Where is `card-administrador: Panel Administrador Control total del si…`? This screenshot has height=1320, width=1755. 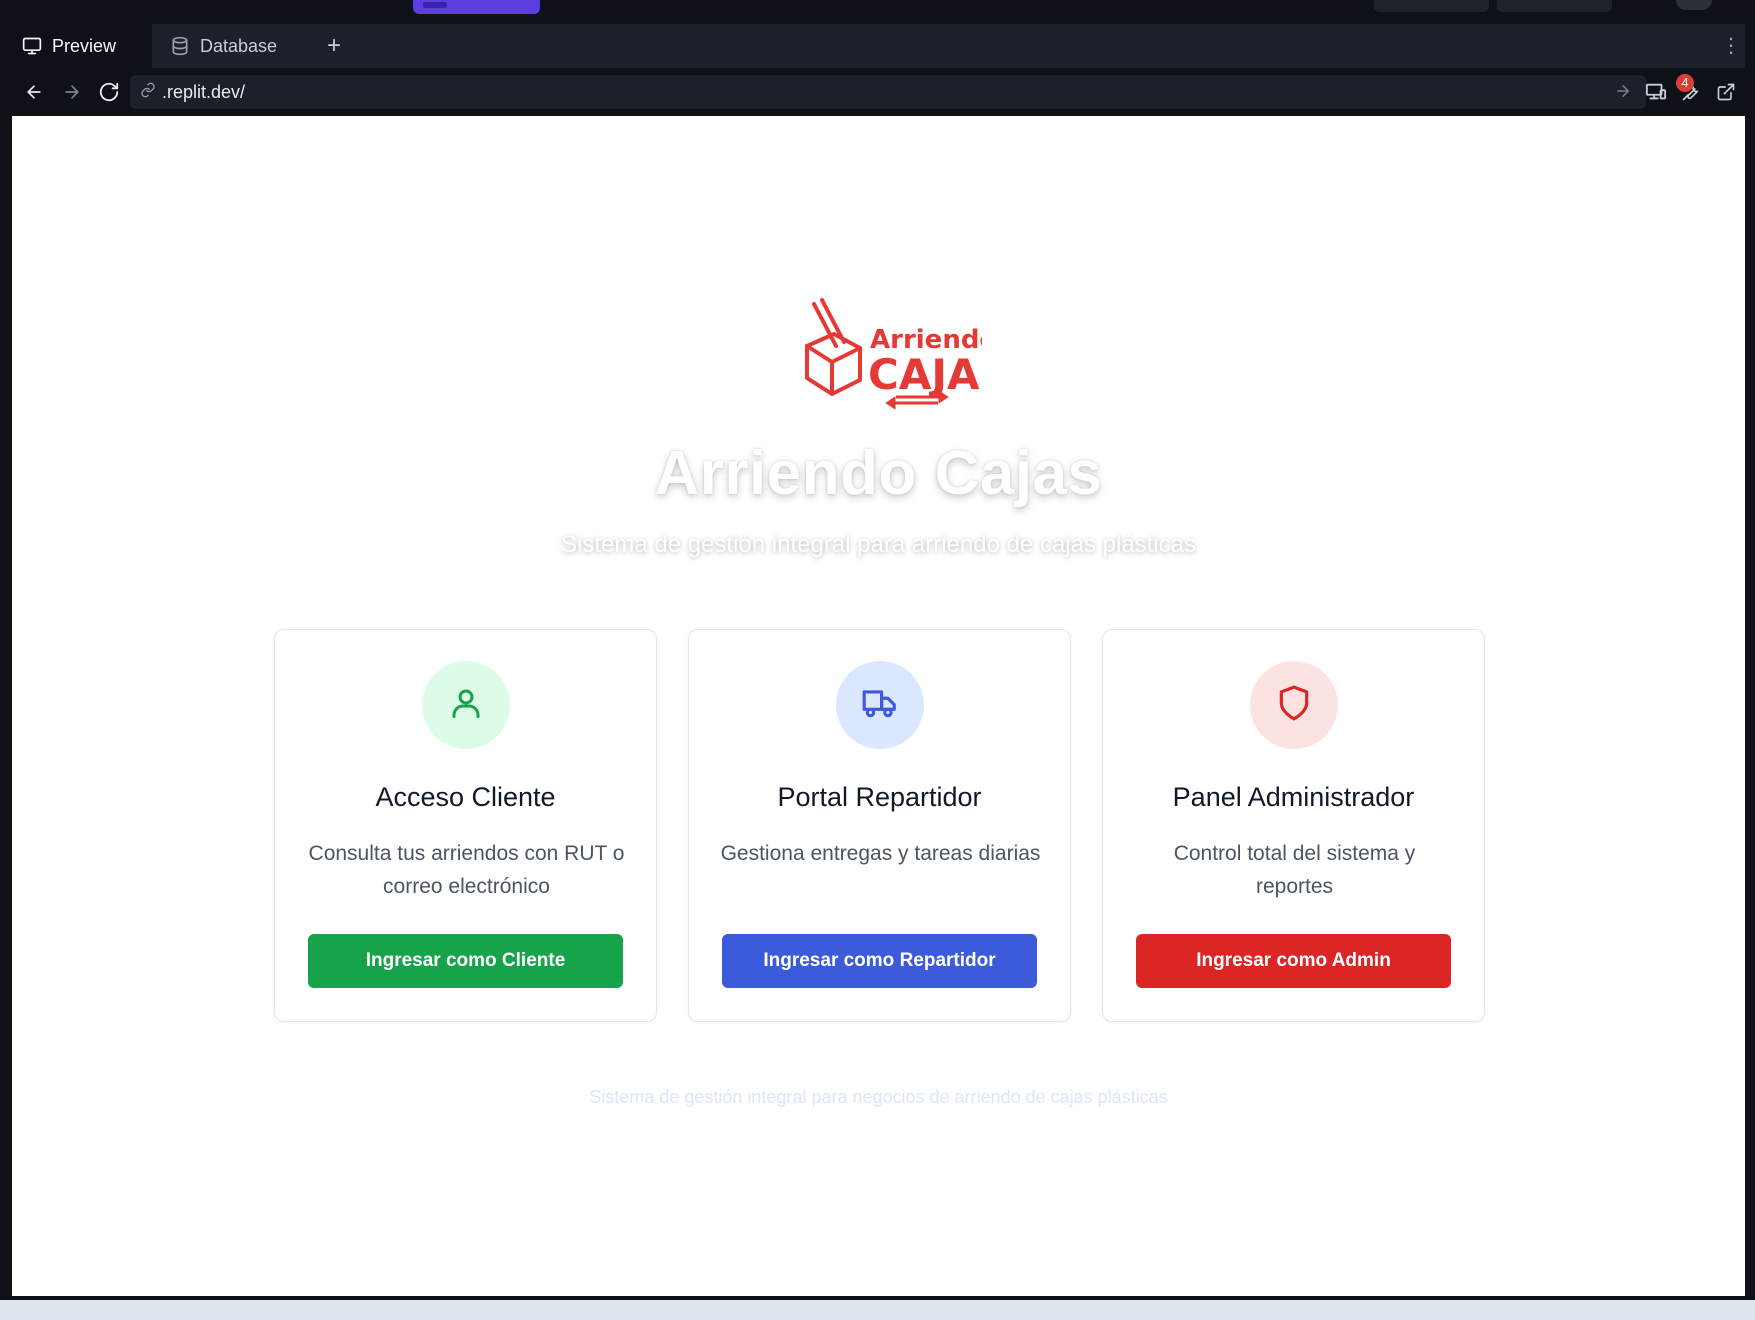
card-administrador: Panel Administrador Control total del si… is located at coordinates (1293, 825).